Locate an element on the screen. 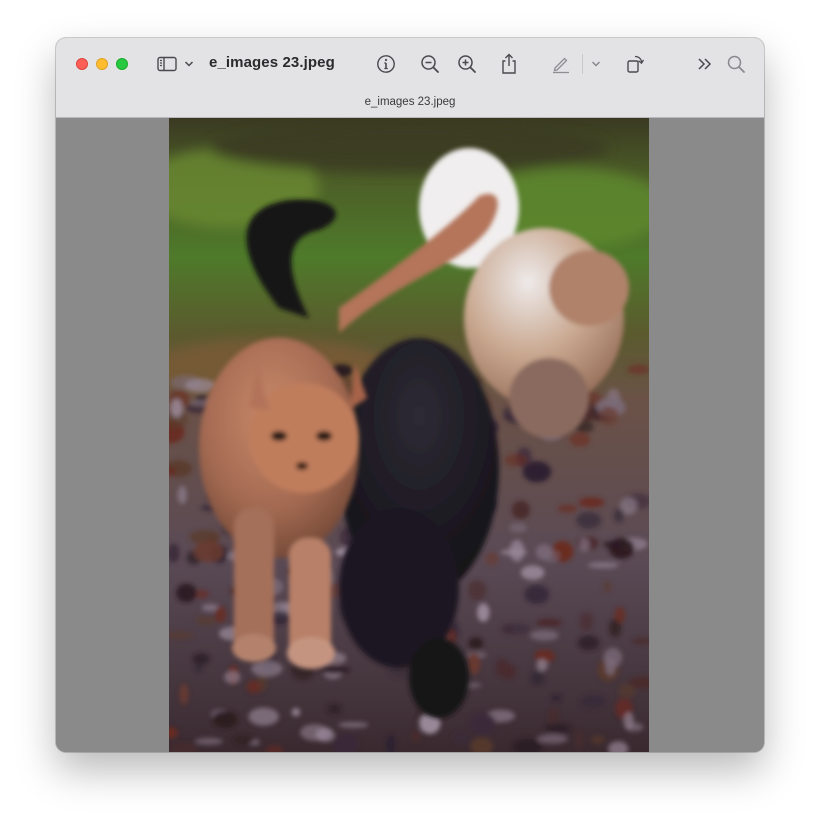 The width and height of the screenshot is (820, 827). zoom-in-button is located at coordinates (467, 64).